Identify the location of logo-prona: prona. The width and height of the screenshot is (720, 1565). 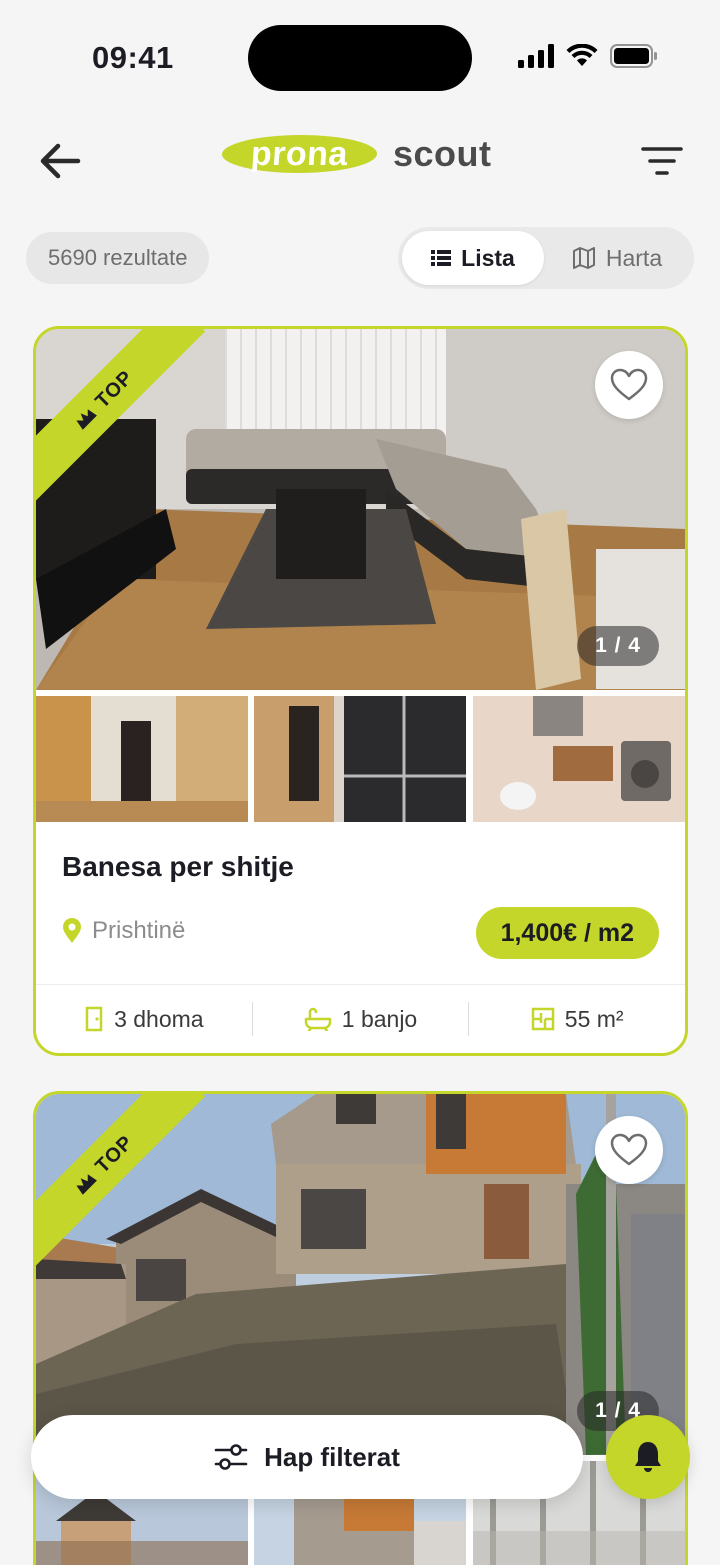
(299, 154).